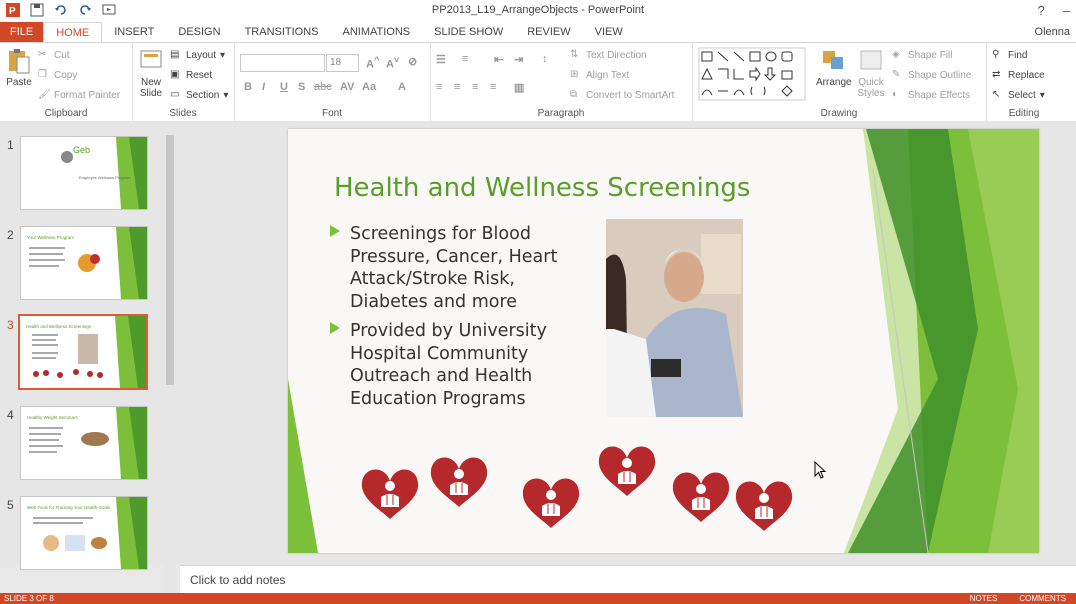 This screenshot has width=1076, height=604. What do you see at coordinates (282, 63) in the screenshot?
I see `font-name-combo` at bounding box center [282, 63].